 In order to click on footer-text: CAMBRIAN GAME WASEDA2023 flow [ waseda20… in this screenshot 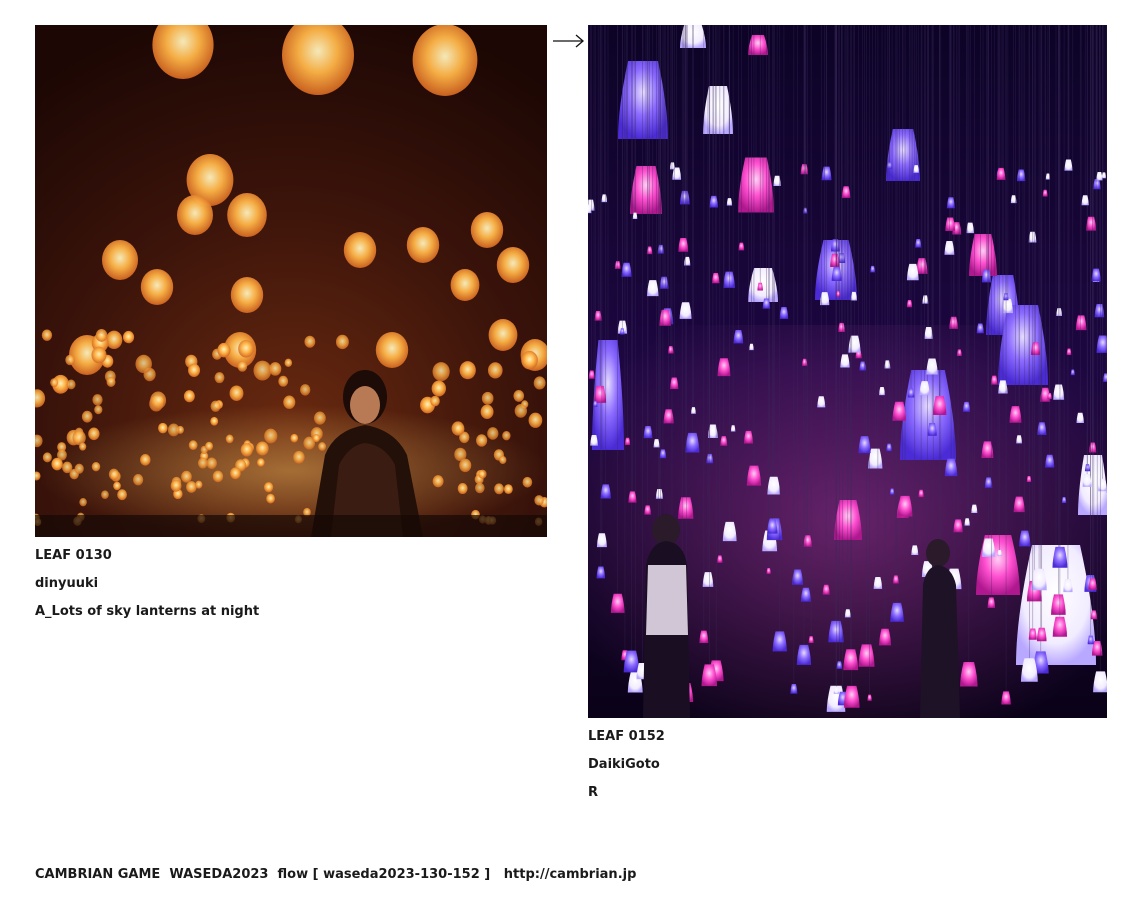, I will do `click(269, 874)`.